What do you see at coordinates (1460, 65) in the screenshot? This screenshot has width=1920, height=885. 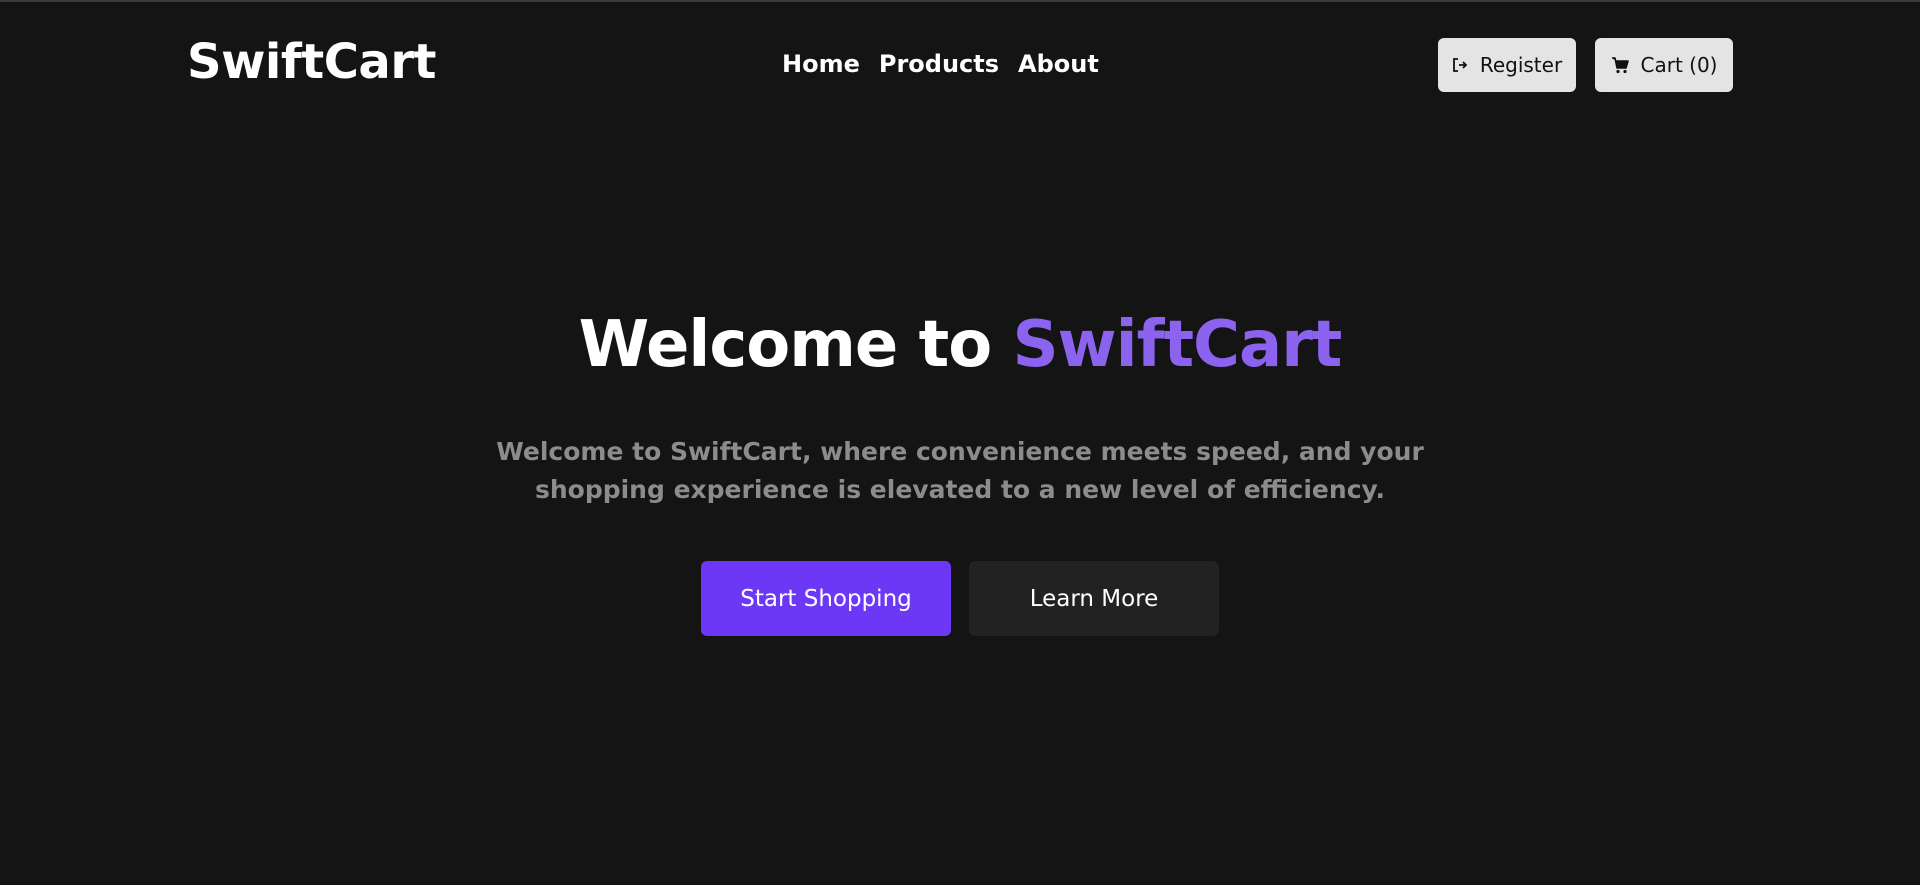 I see `sign-in-icon` at bounding box center [1460, 65].